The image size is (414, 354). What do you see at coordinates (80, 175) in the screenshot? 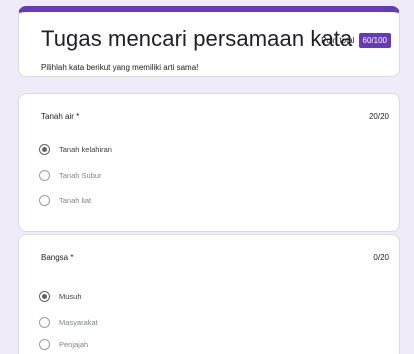
I see `option-label: Tanah Subur` at bounding box center [80, 175].